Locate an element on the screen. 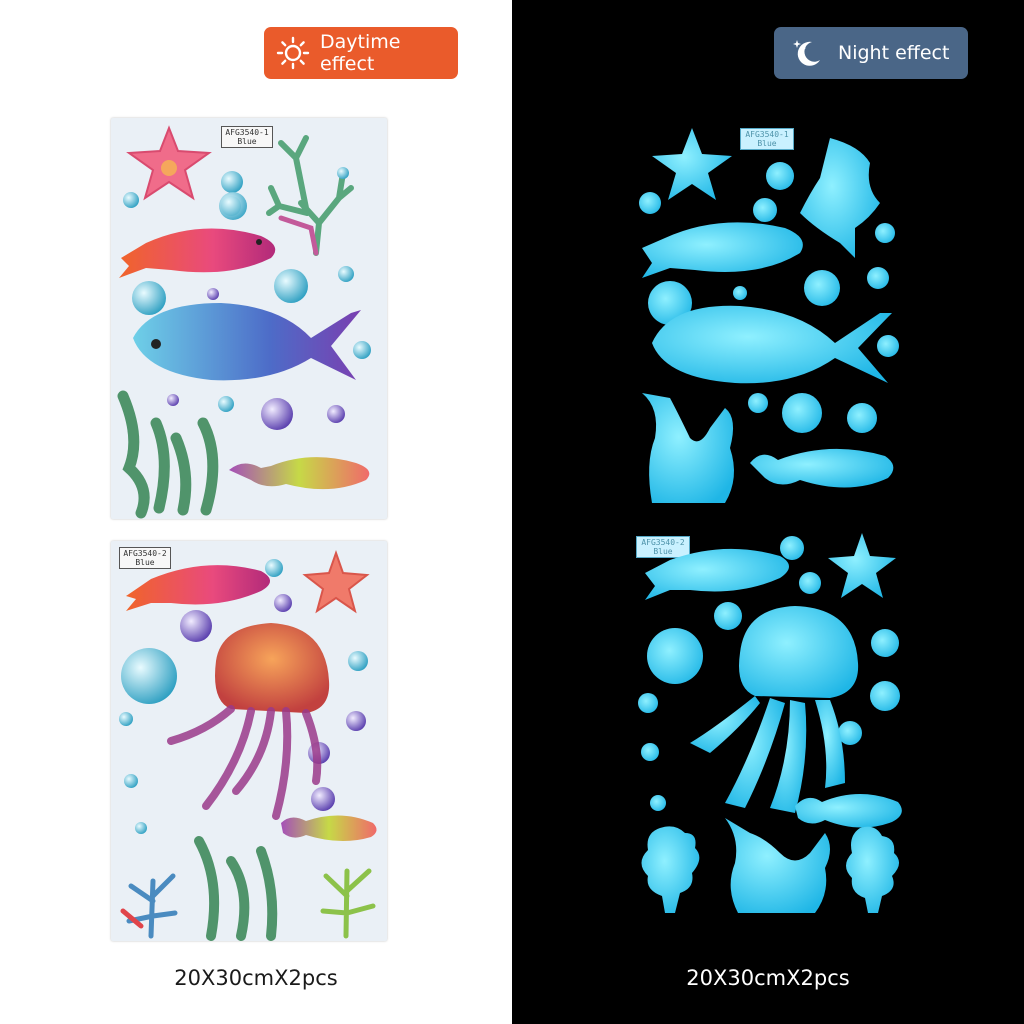 The height and width of the screenshot is (1024, 1024). coral-sticker-green is located at coordinates (348, 903).